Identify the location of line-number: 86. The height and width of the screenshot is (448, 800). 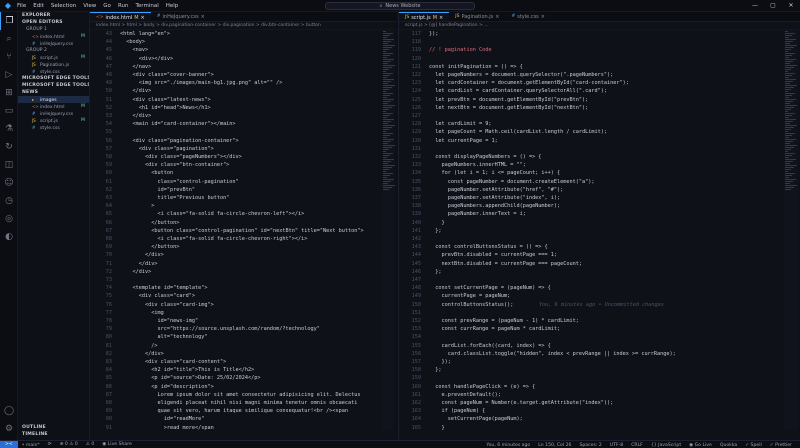
(108, 386).